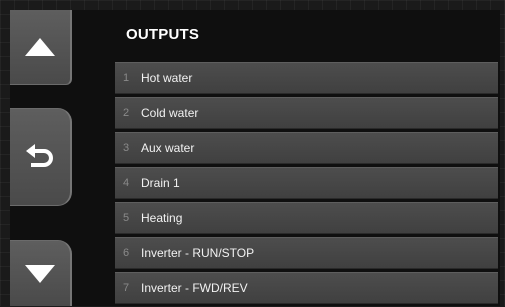 This screenshot has height=307, width=505. I want to click on output-label: Inverter - RUN/STOP, so click(198, 253).